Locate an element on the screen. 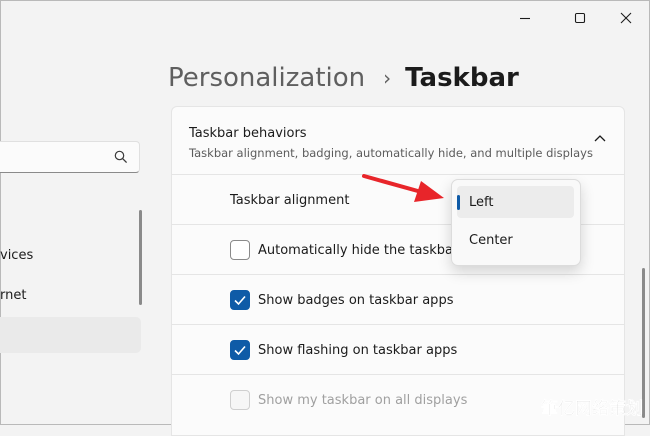 This screenshot has width=650, height=436. watermark-logo: 筆亿网络策划 is located at coordinates (585, 407).